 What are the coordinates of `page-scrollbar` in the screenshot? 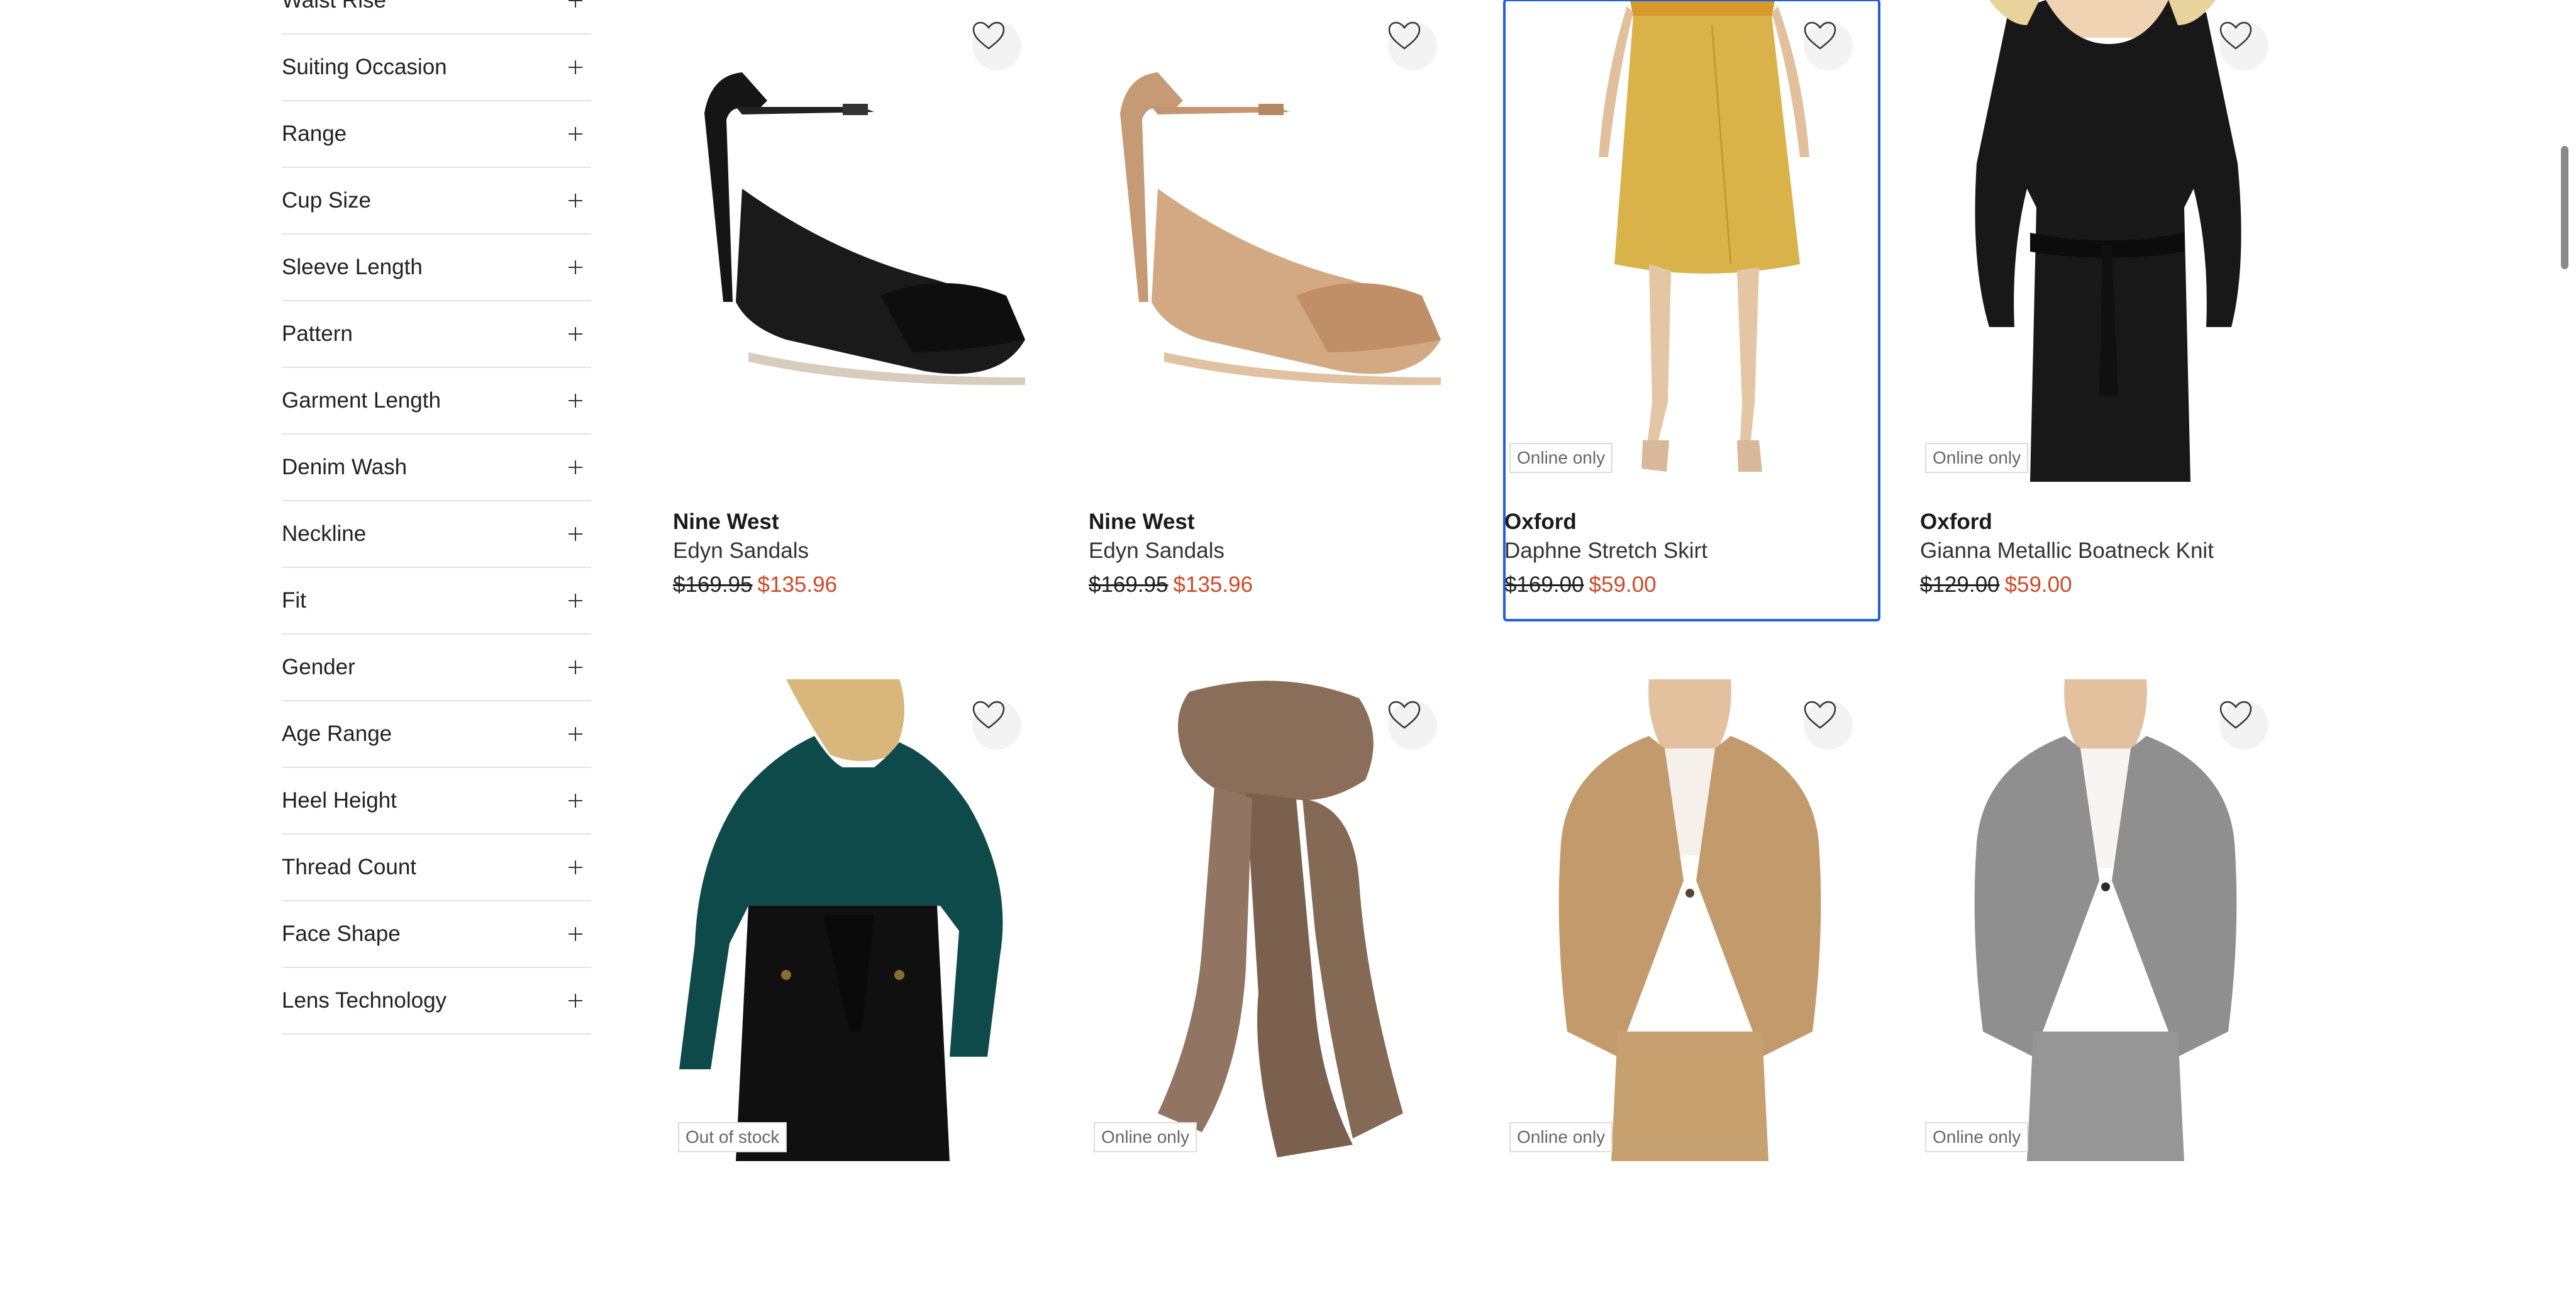 It's located at (2565, 584).